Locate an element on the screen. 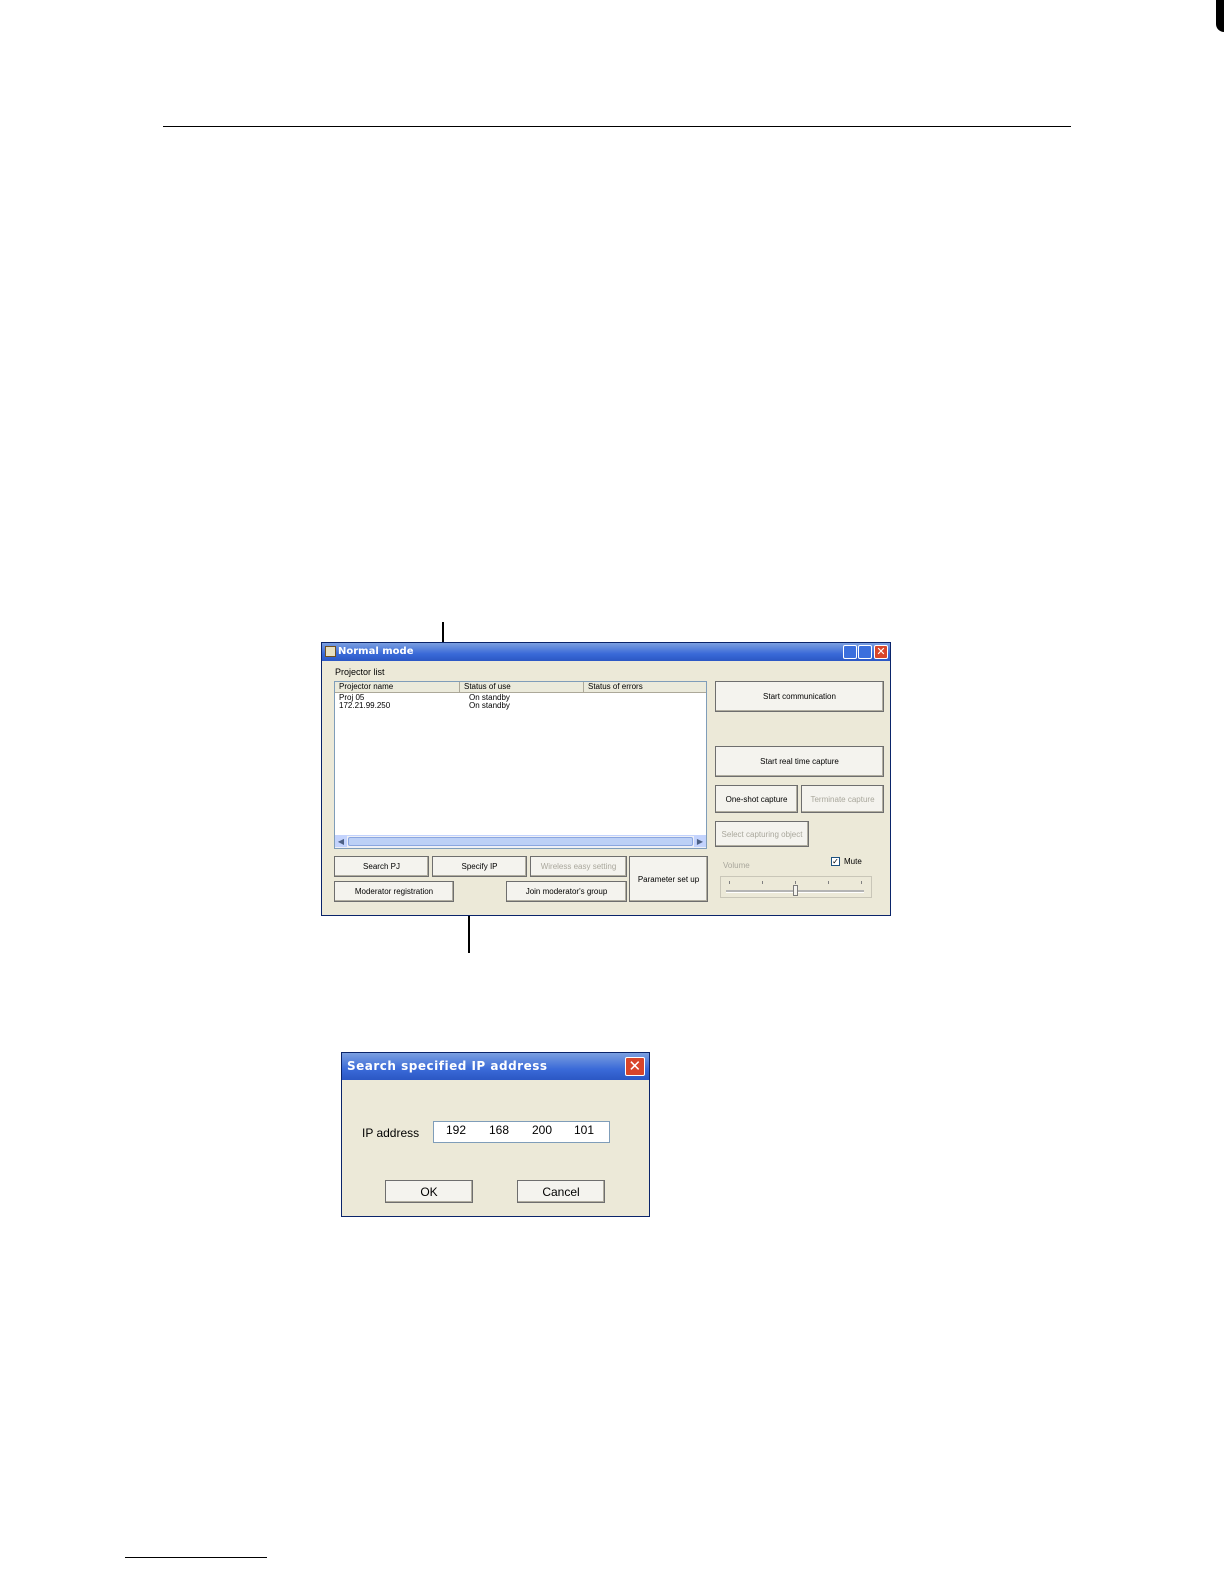 This screenshot has height=1584, width=1224. specify-ip-button: Specify IP is located at coordinates (479, 866).